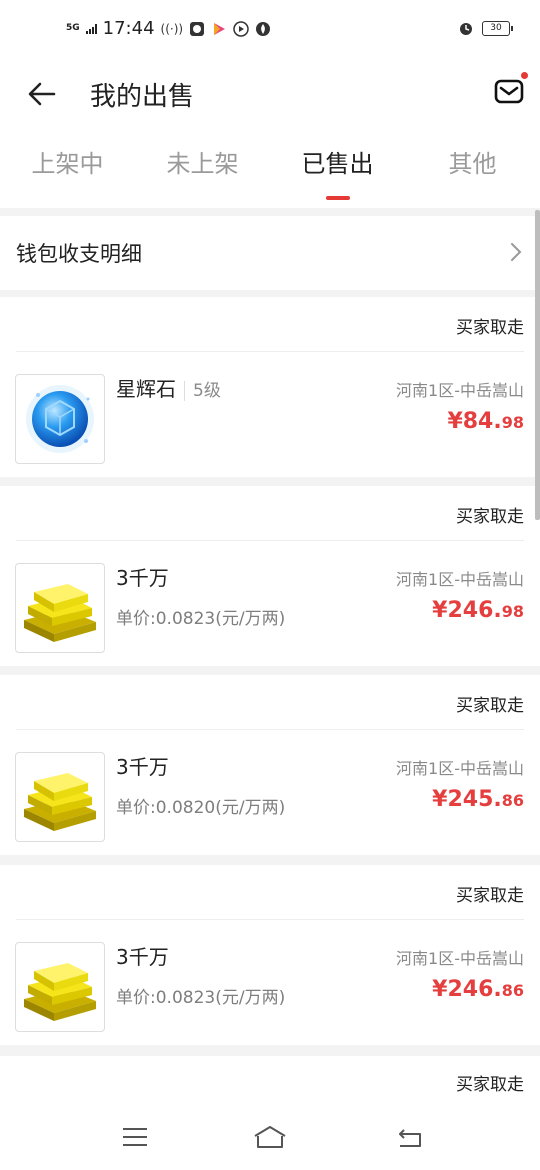 This screenshot has height=1170, width=540. Describe the element at coordinates (497, 28) in the screenshot. I see `battery-icon: 30` at that location.